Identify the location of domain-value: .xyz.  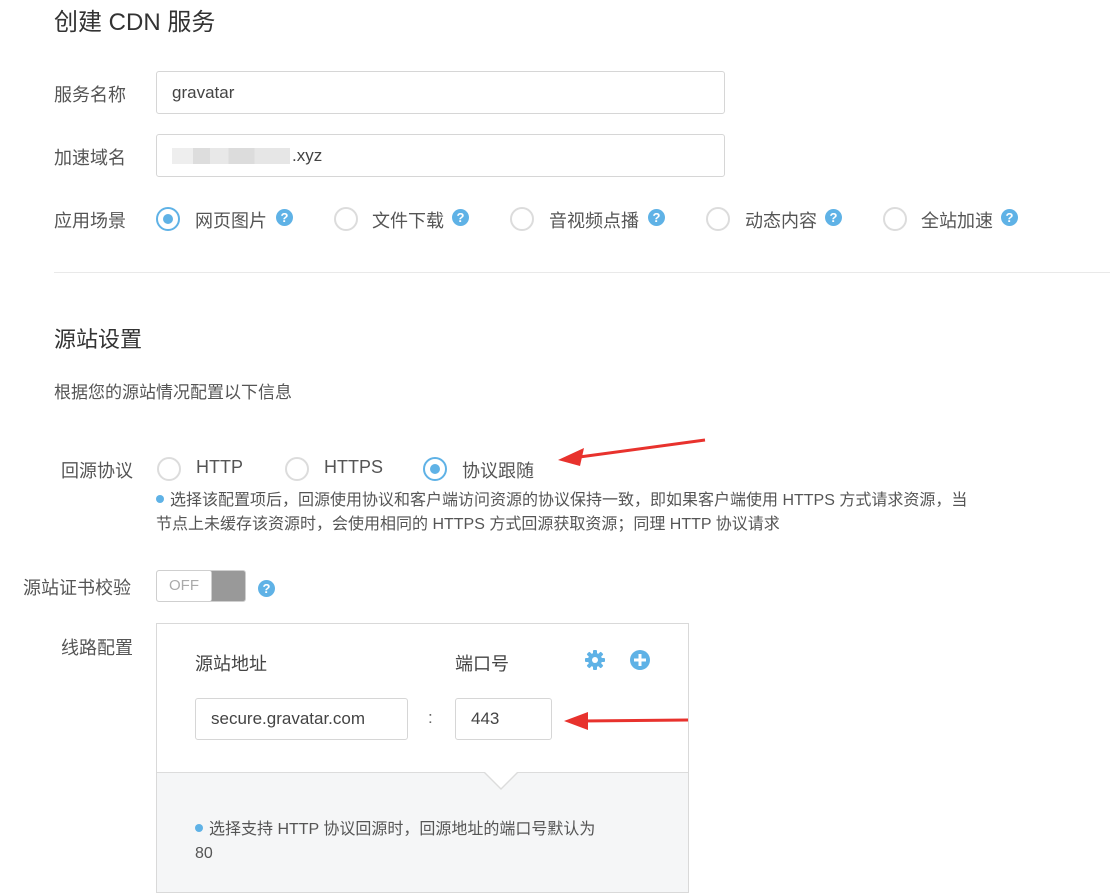
(307, 155).